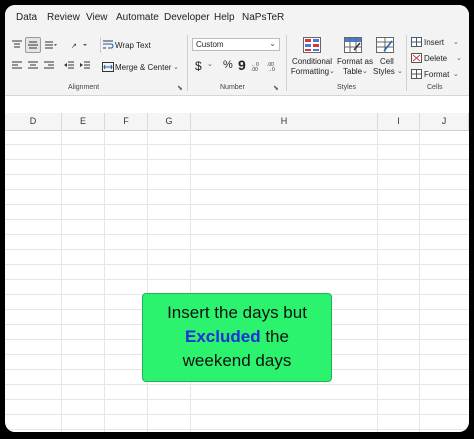  What do you see at coordinates (97, 17) in the screenshot?
I see `menu-view: View` at bounding box center [97, 17].